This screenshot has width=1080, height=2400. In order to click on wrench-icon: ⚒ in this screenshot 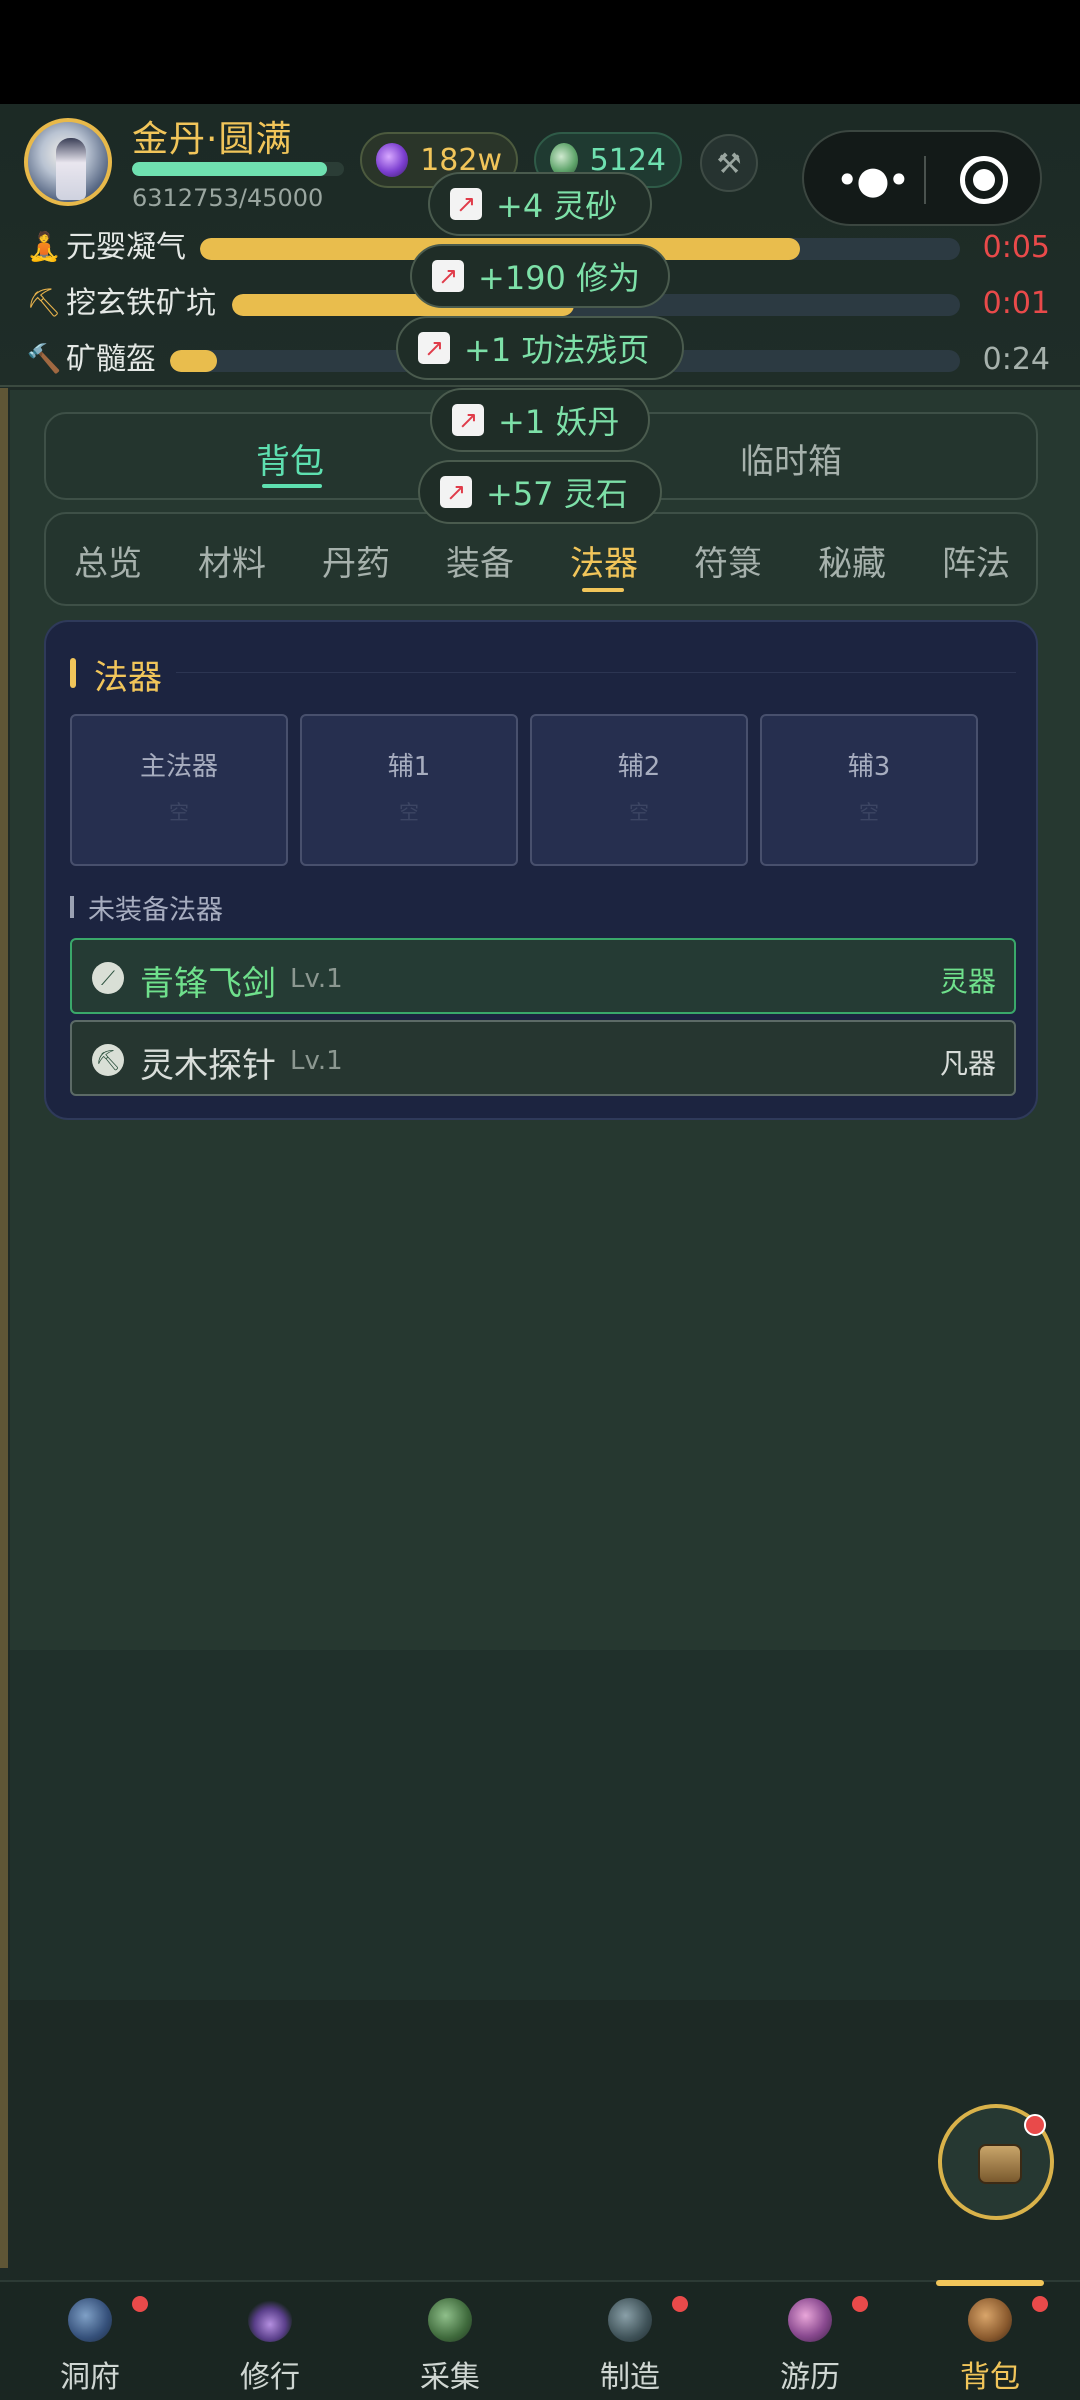, I will do `click(729, 163)`.